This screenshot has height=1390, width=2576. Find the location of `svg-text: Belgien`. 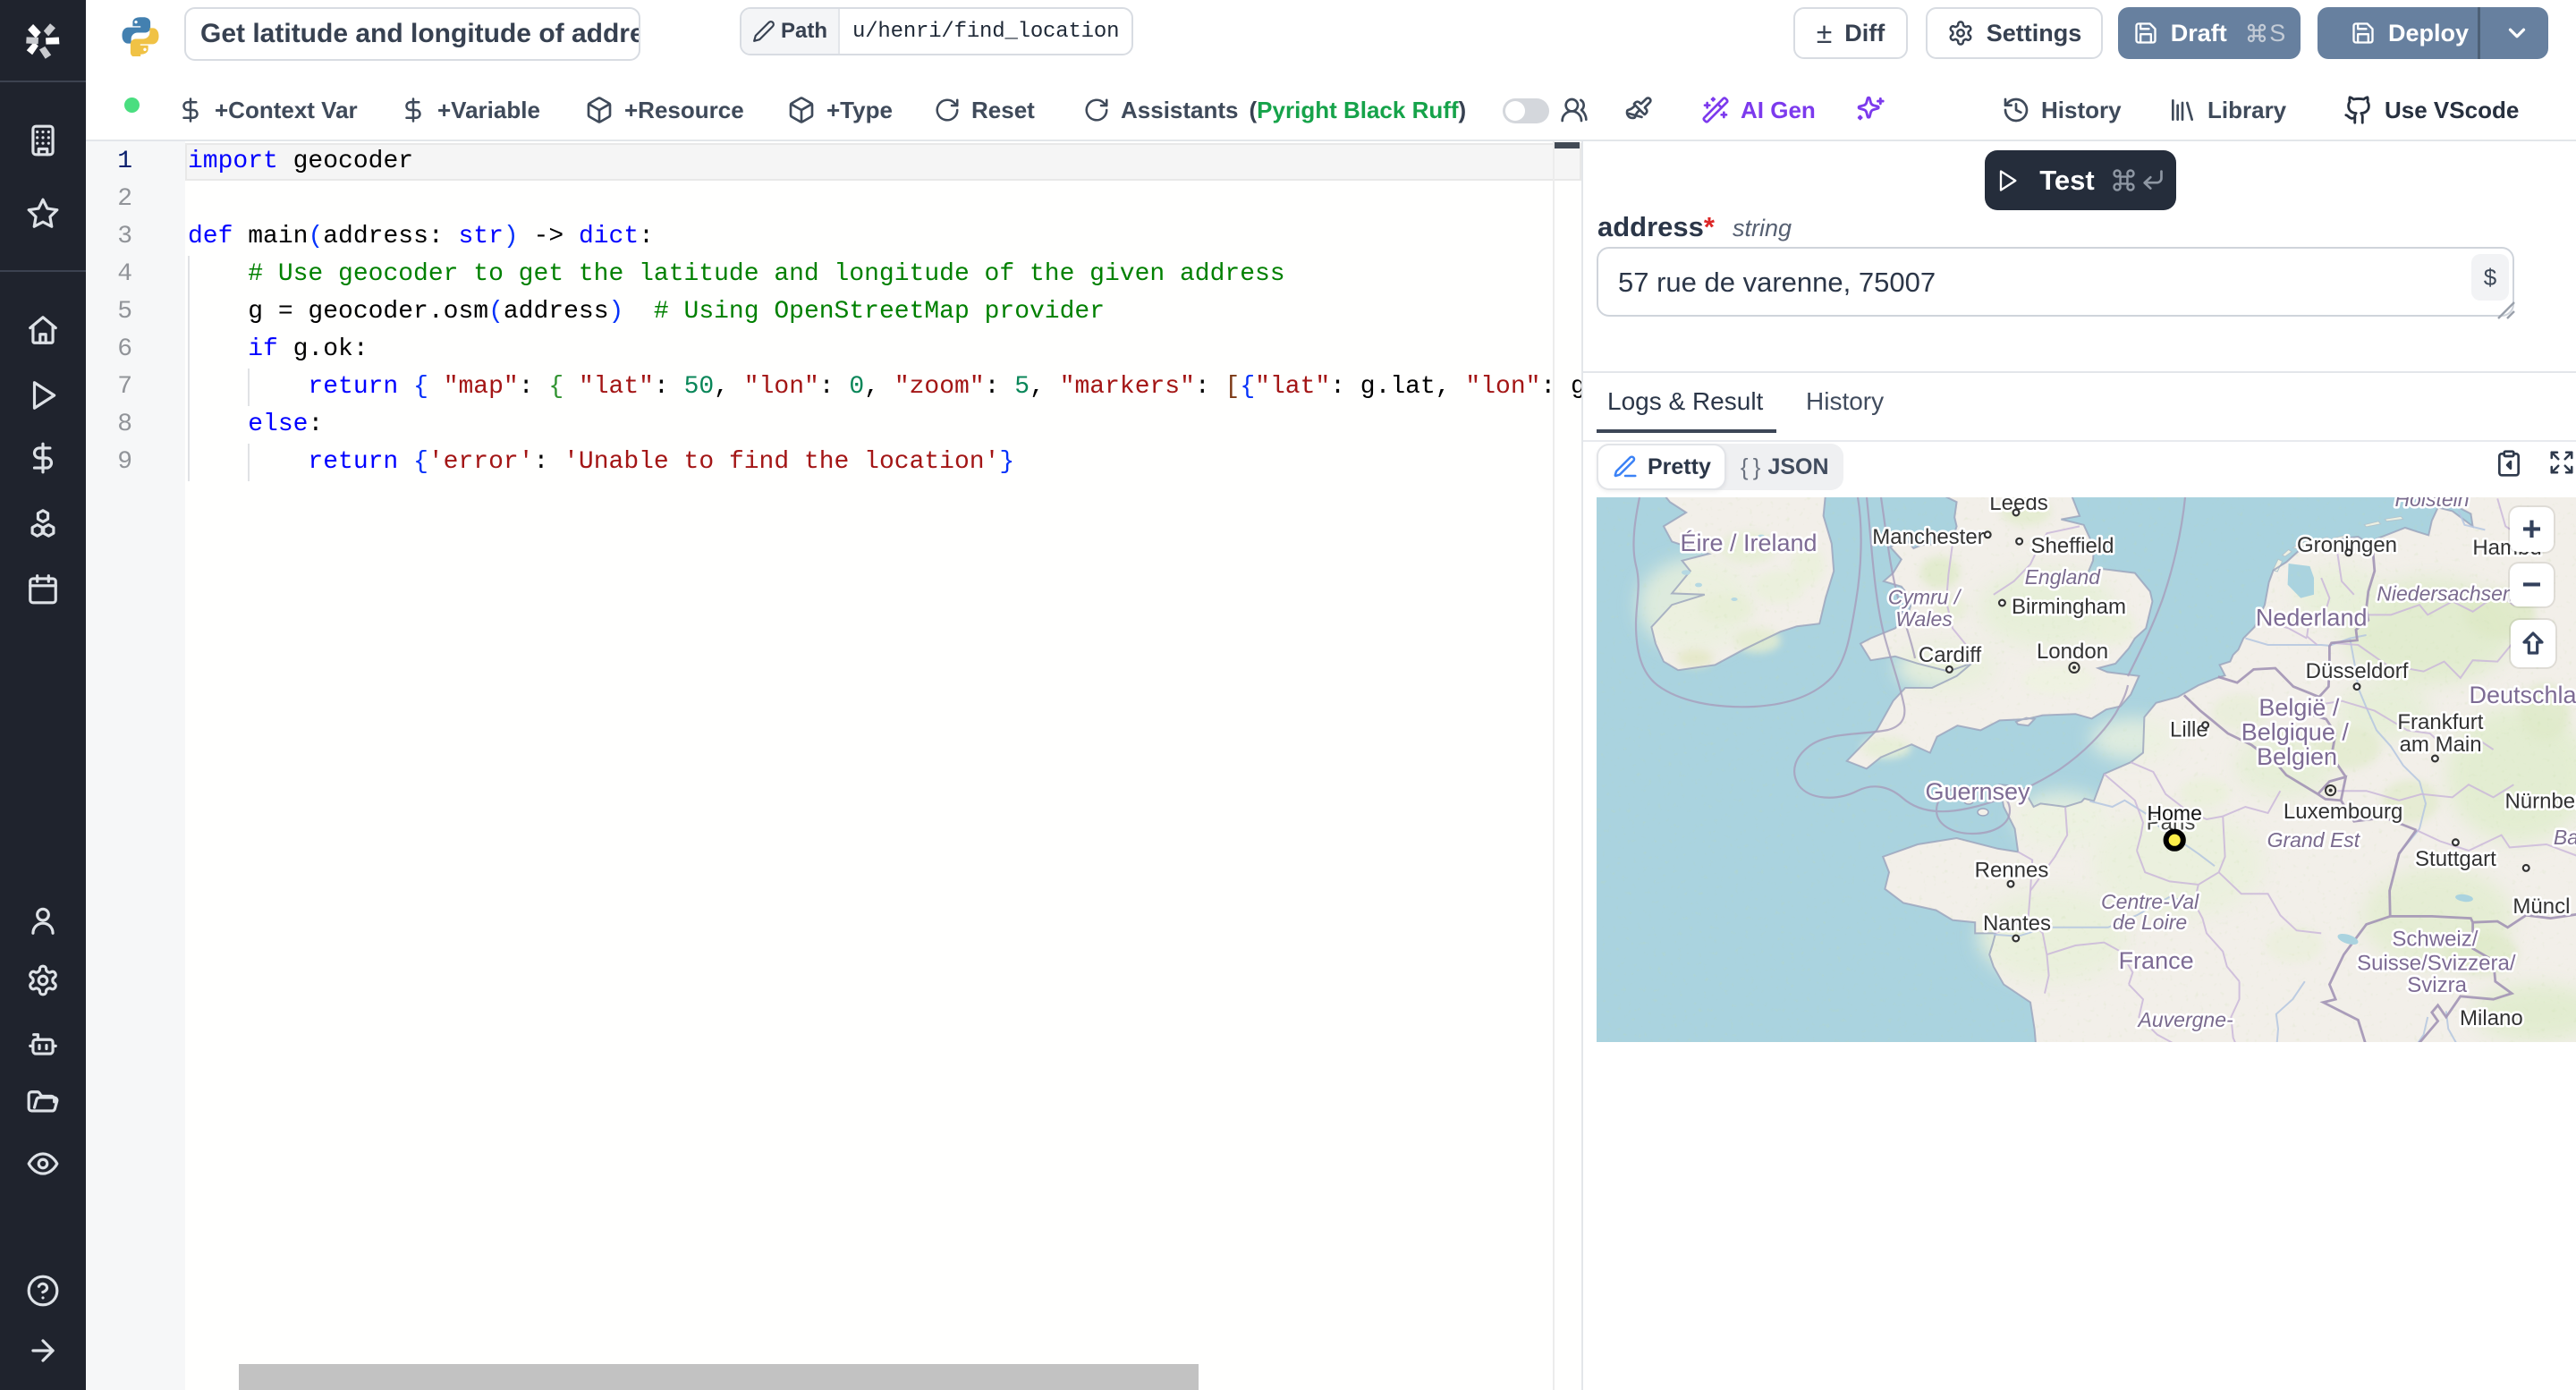

svg-text: Belgien is located at coordinates (2297, 756).